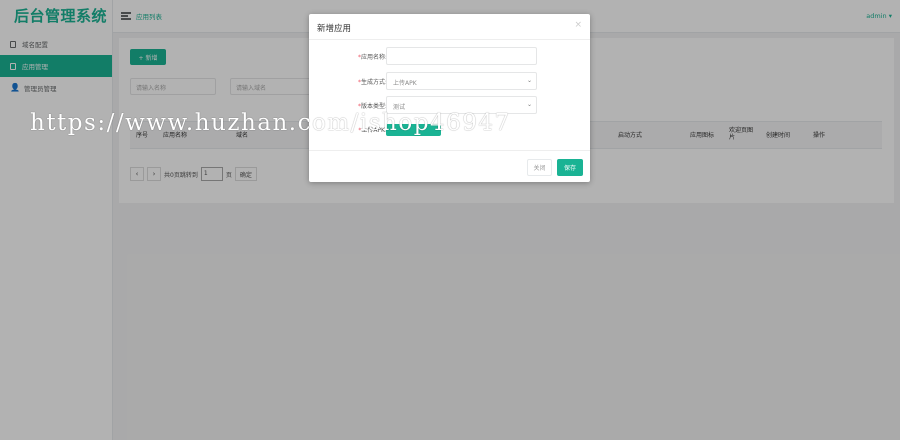  I want to click on field-label: *版本类型:, so click(372, 106).